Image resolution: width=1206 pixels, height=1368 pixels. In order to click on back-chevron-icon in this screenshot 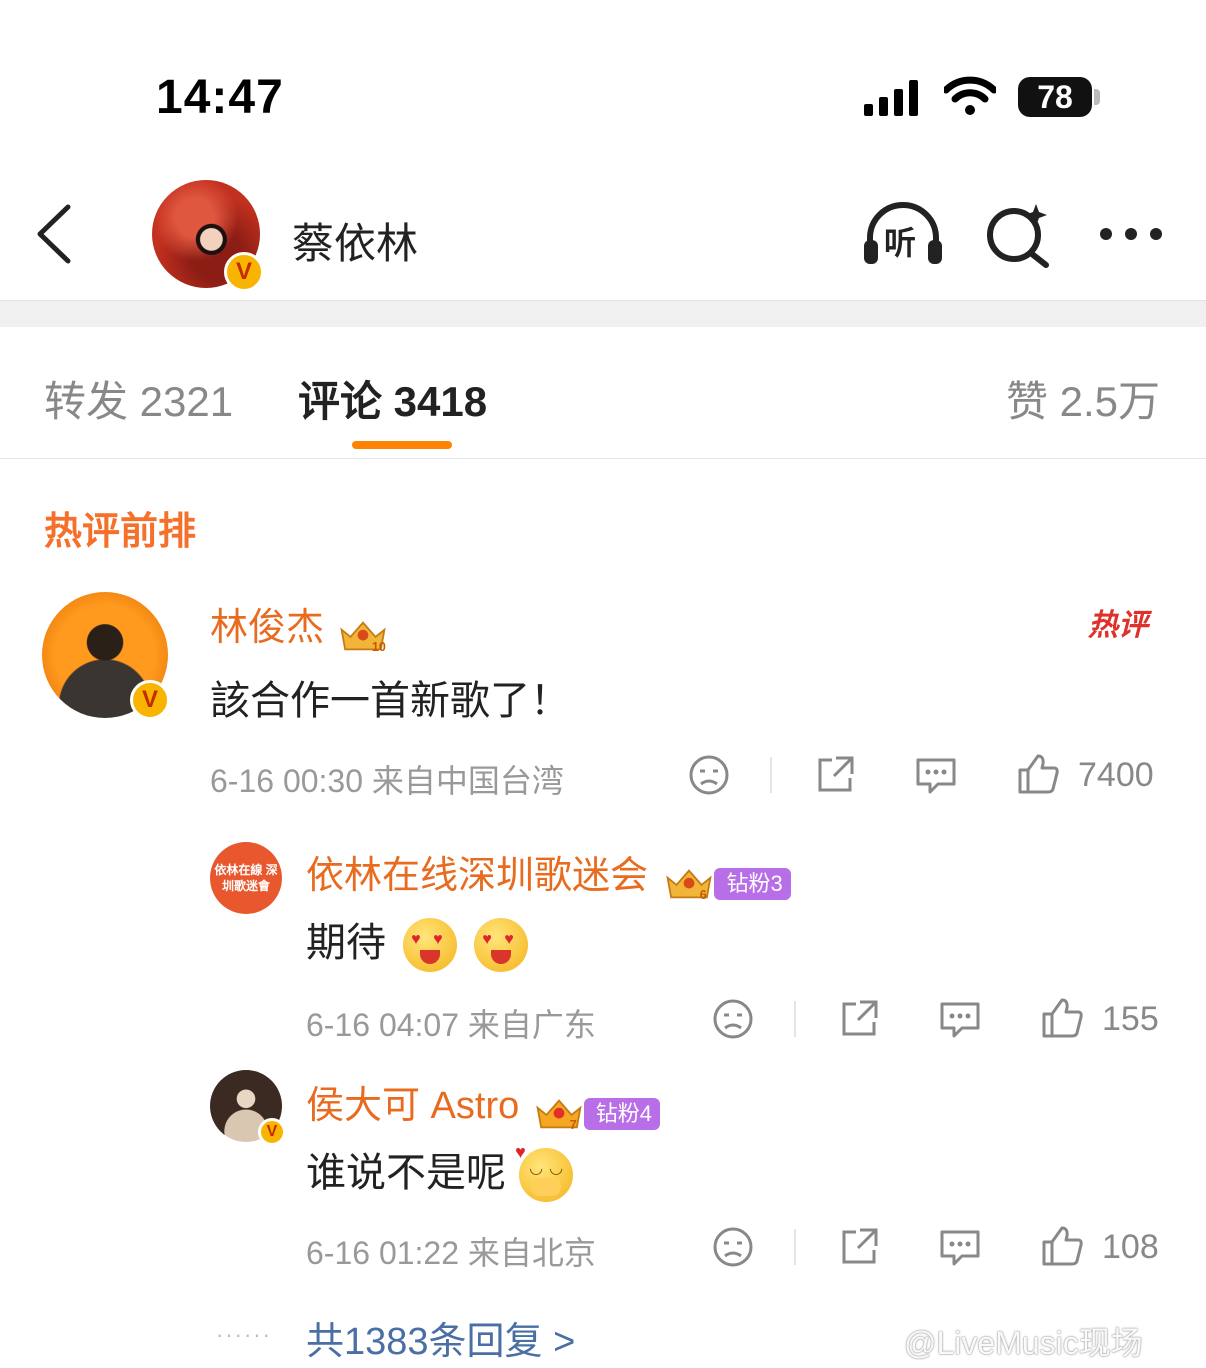, I will do `click(54, 234)`.